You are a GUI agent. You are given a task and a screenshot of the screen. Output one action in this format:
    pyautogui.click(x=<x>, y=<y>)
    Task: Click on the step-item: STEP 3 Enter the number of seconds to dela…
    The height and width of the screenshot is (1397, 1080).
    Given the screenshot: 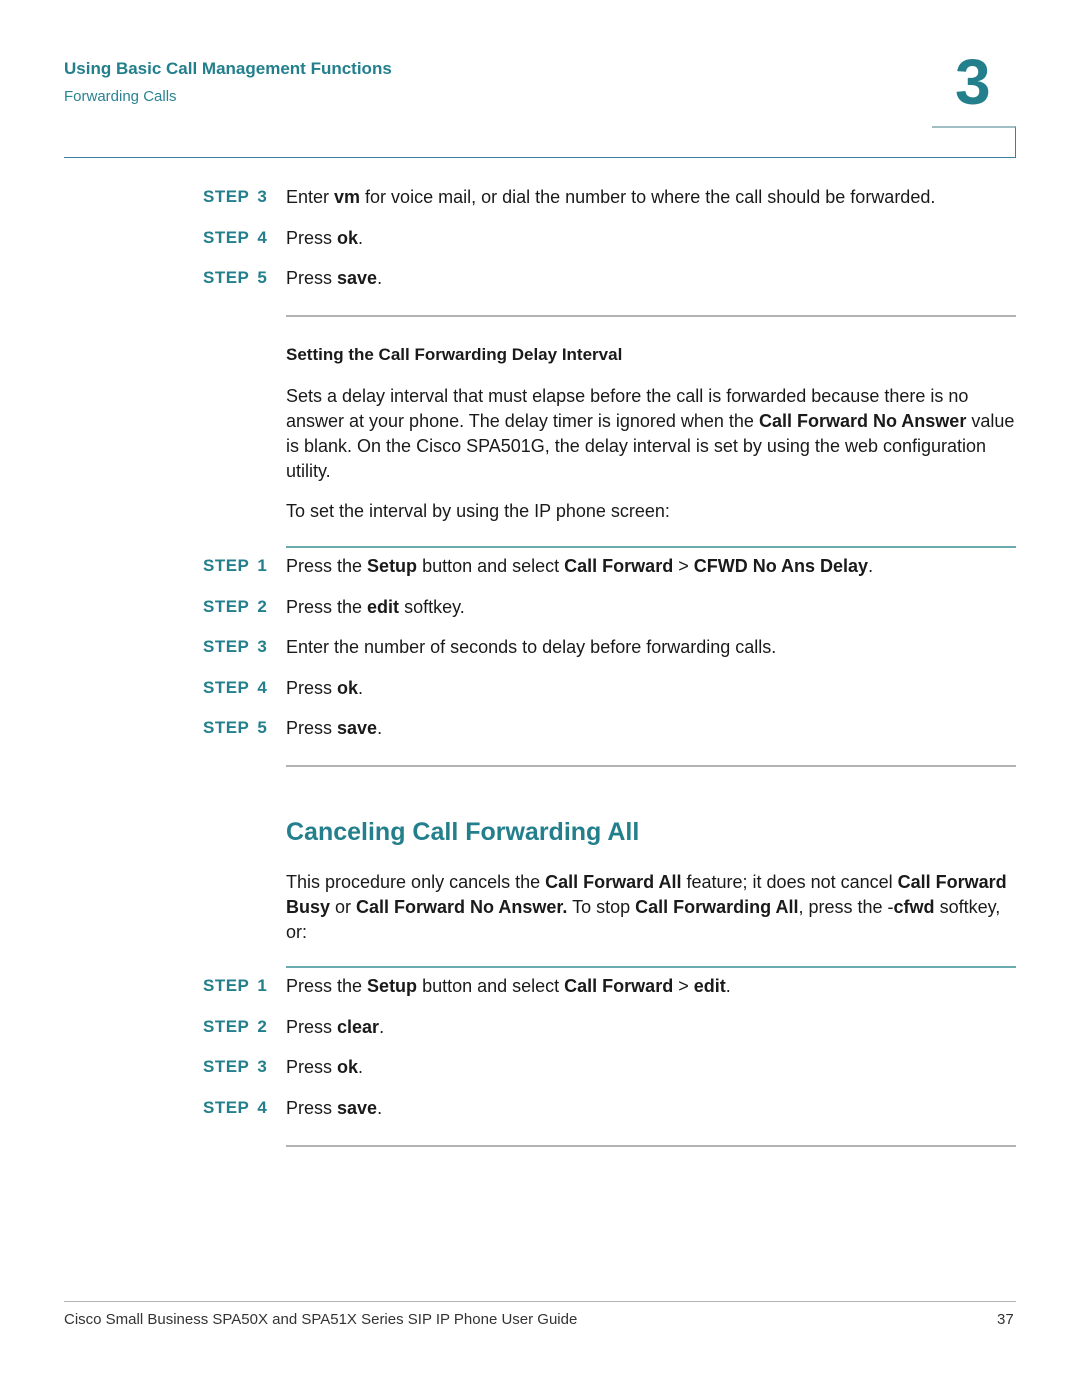 What is the action you would take?
    pyautogui.click(x=489, y=647)
    